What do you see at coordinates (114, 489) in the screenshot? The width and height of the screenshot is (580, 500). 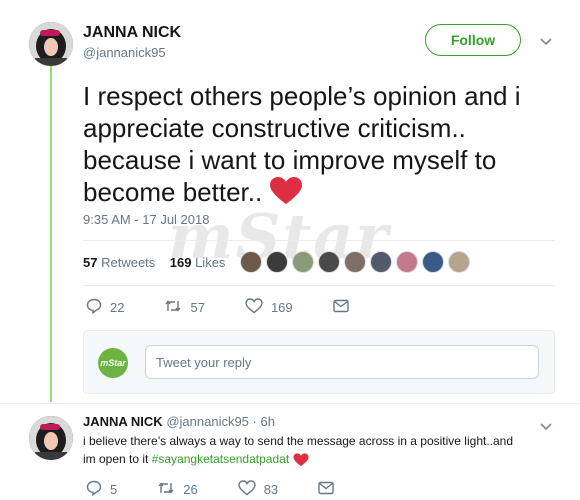 I see `reply-count: 5` at bounding box center [114, 489].